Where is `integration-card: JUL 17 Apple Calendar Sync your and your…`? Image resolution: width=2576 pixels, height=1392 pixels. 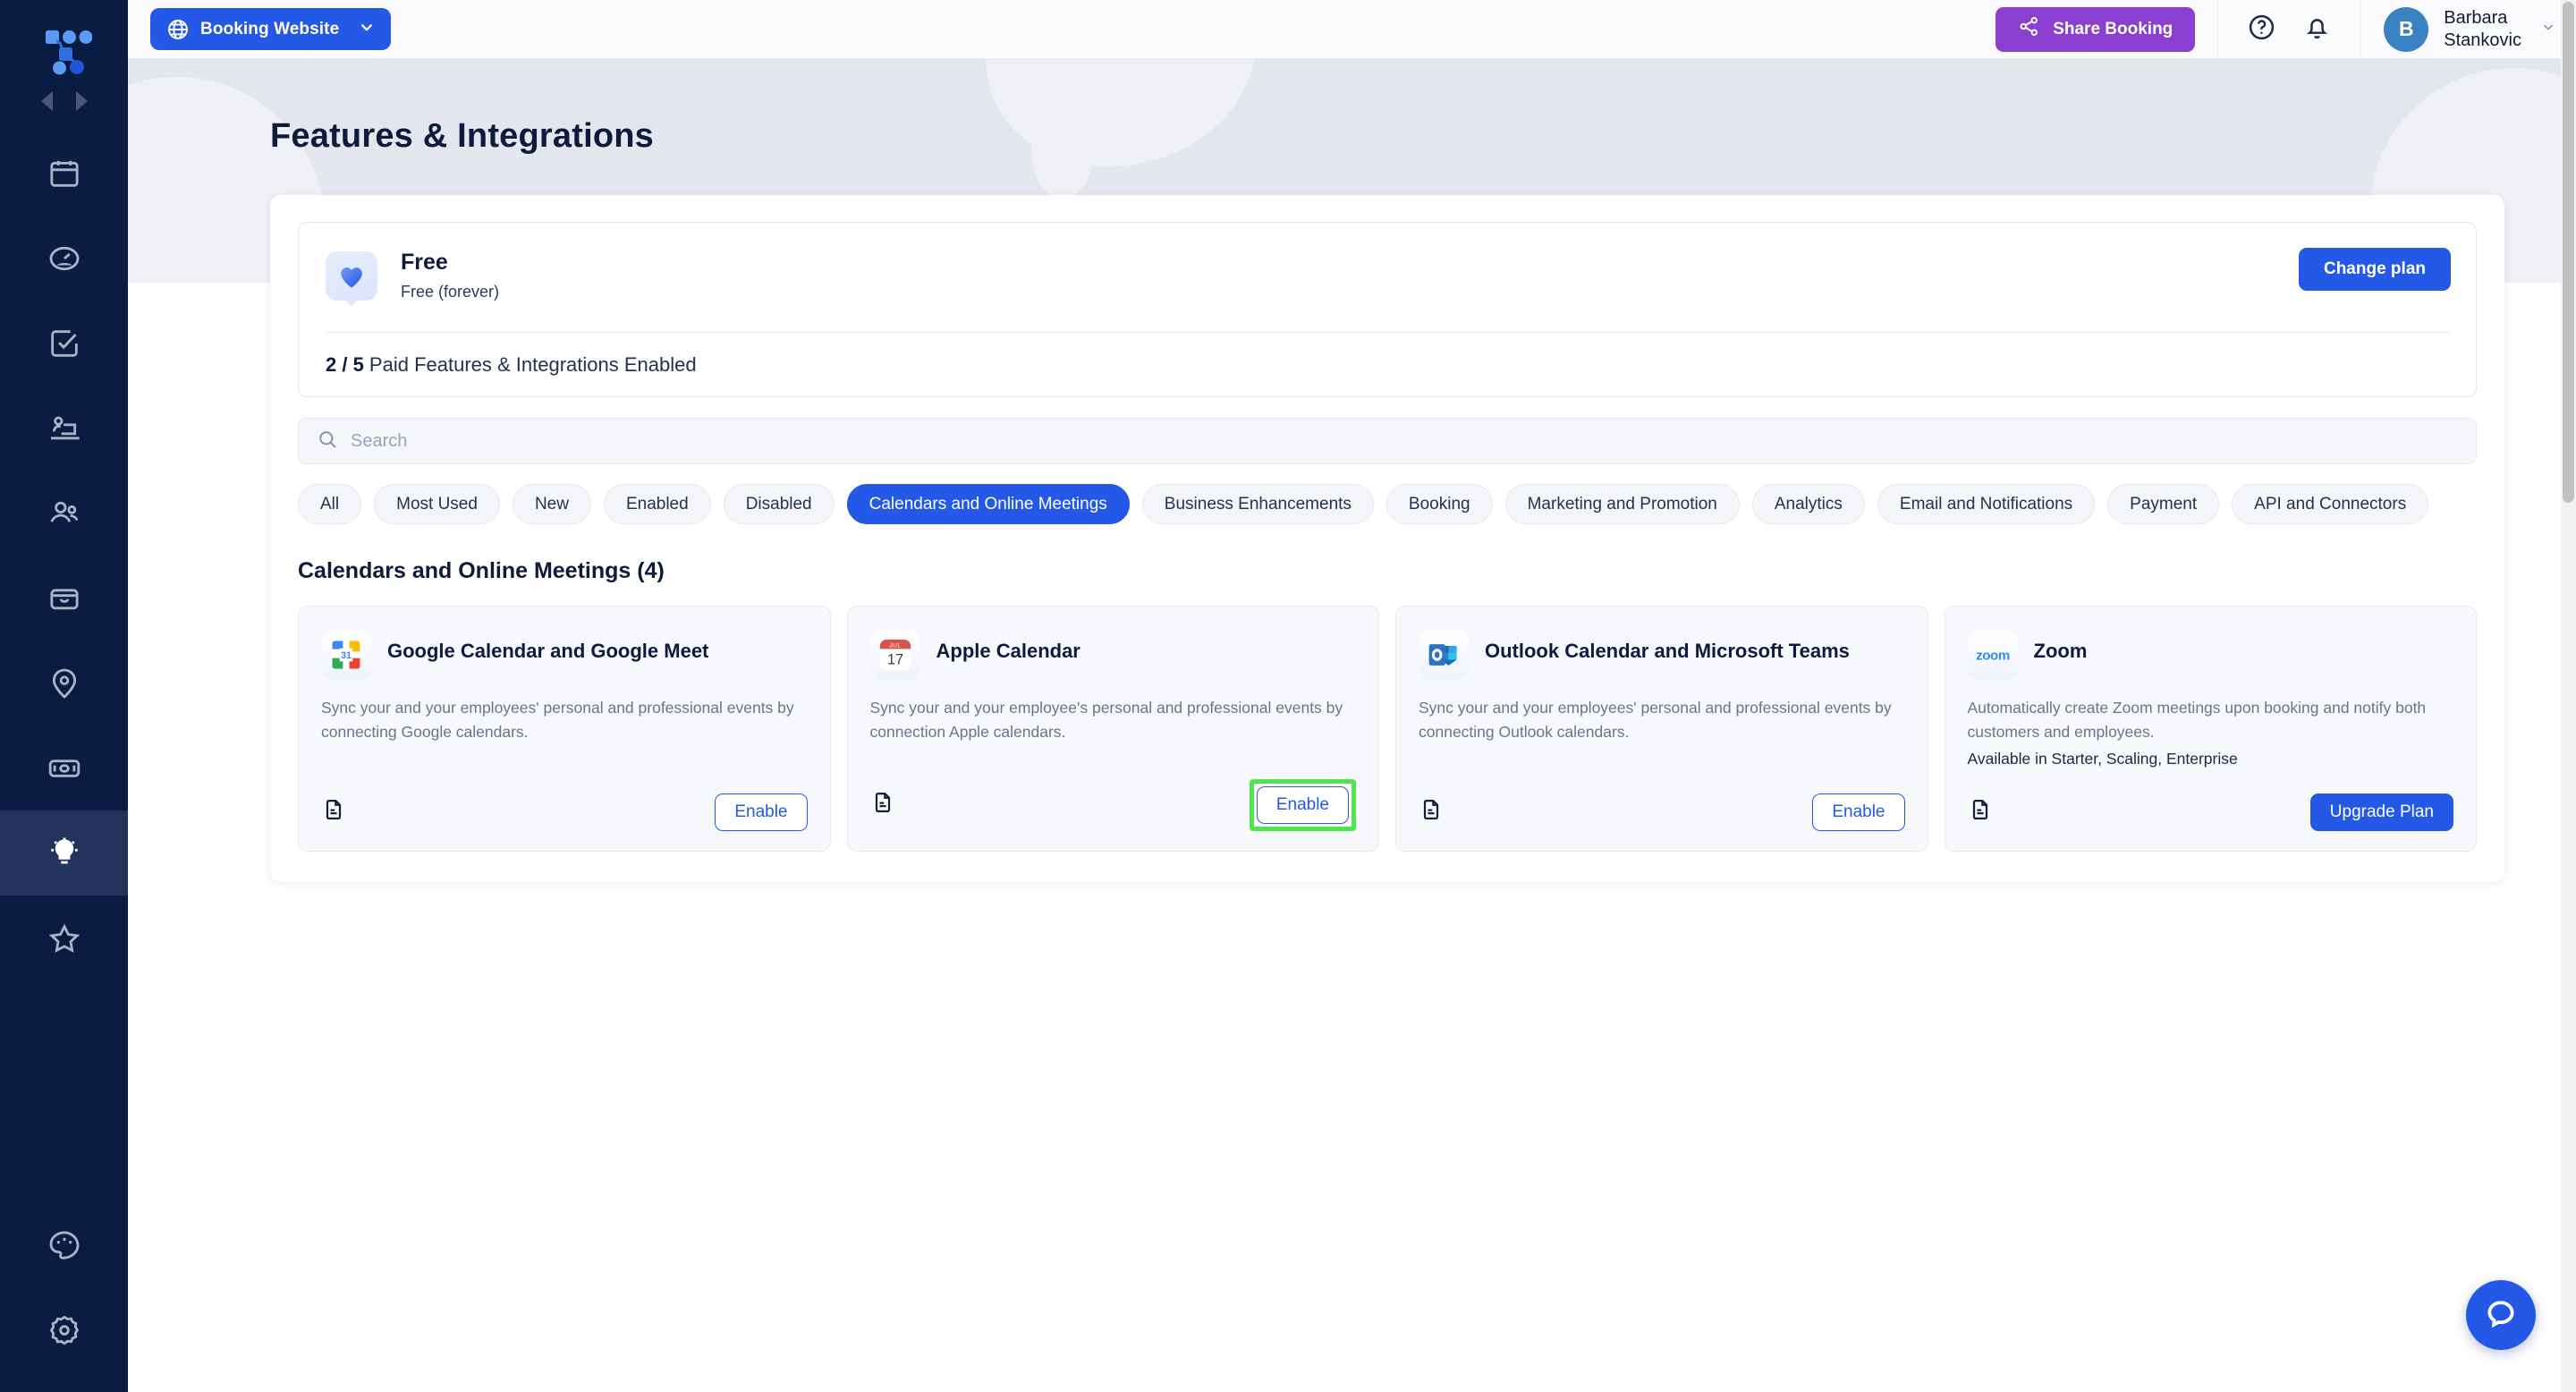 integration-card: JUL 17 Apple Calendar Sync your and your… is located at coordinates (1112, 729).